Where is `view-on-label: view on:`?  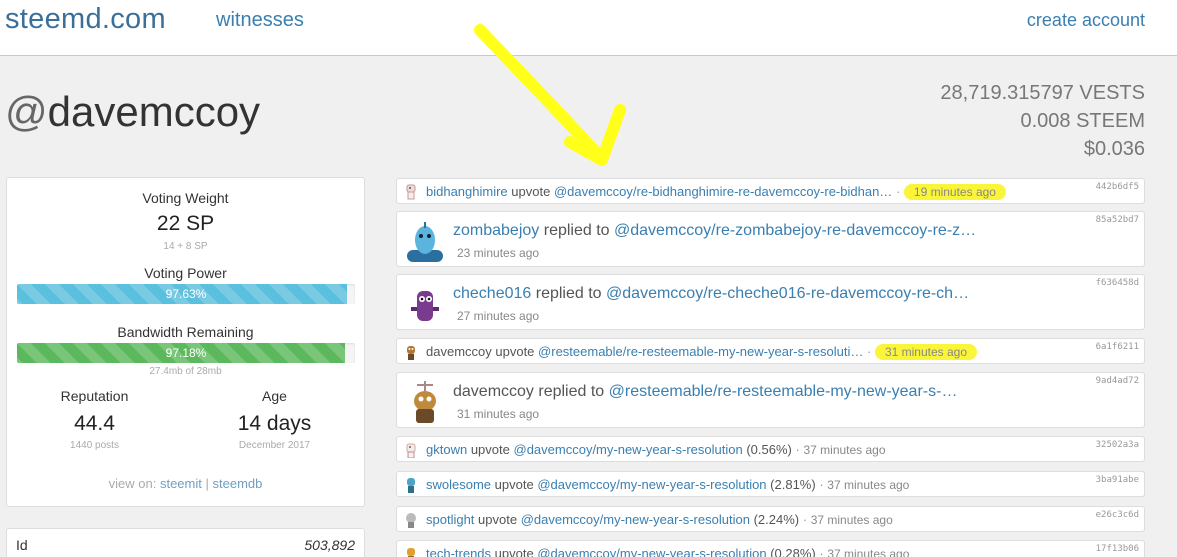 view-on-label: view on: is located at coordinates (132, 483).